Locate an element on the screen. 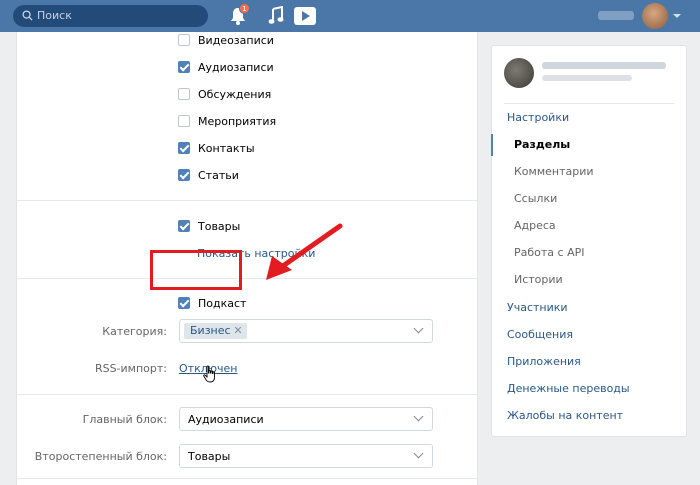 This screenshot has height=485, width=700. checkbox-podcast: Подкаст is located at coordinates (212, 303).